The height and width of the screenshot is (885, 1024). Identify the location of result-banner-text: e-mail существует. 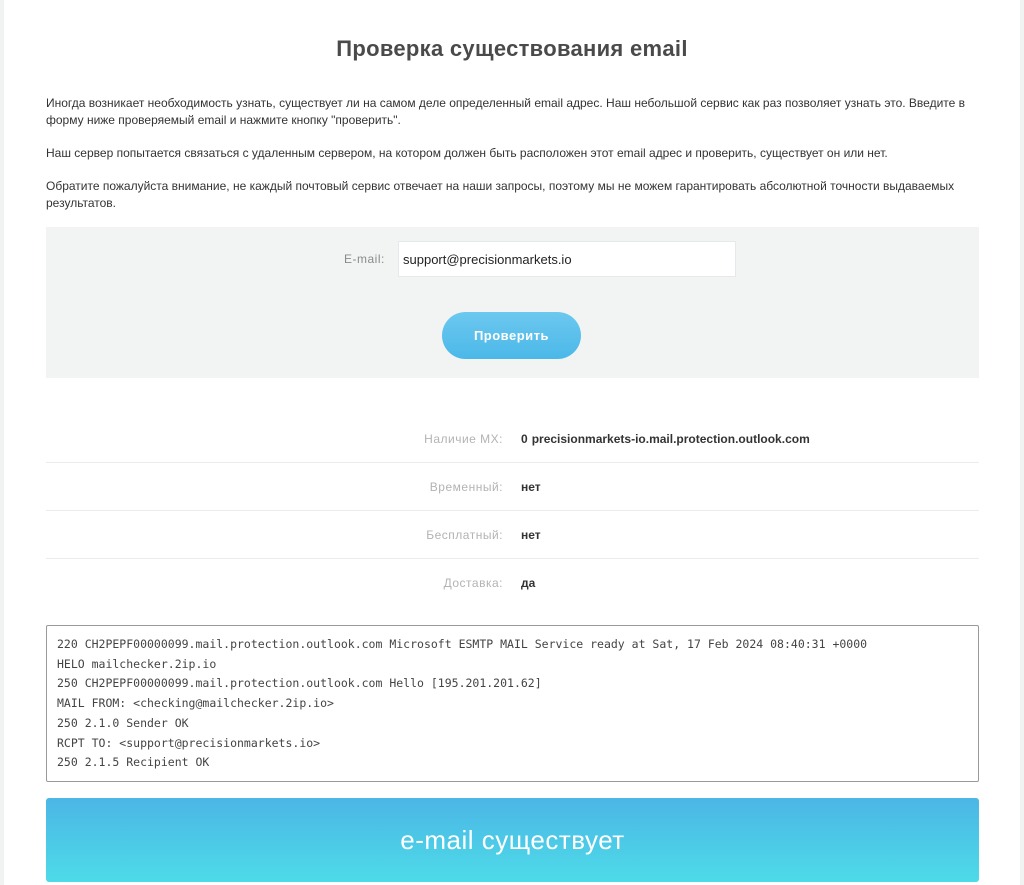
(512, 839).